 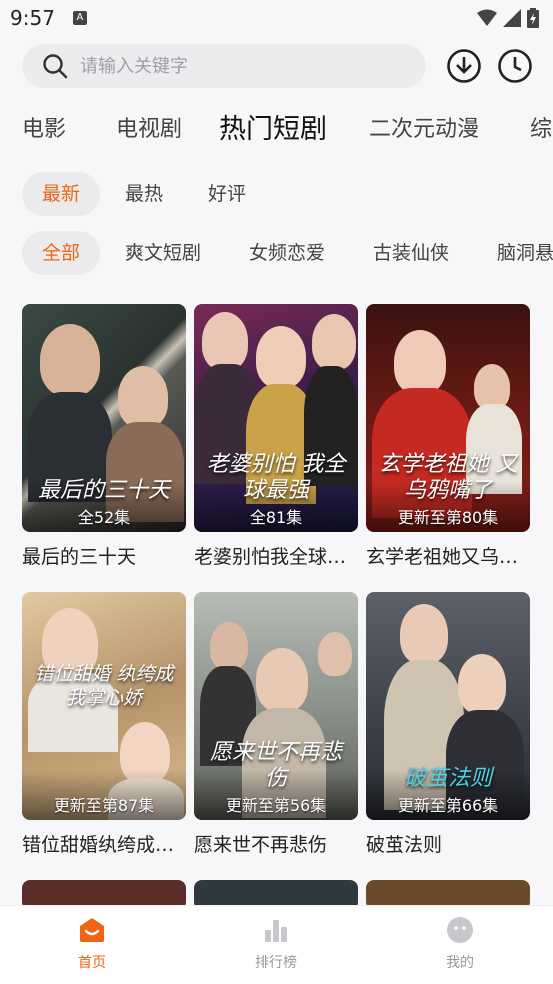 I want to click on category-tabs: 电影 电视剧 热门短剧 二次元动漫 综, so click(x=276, y=130).